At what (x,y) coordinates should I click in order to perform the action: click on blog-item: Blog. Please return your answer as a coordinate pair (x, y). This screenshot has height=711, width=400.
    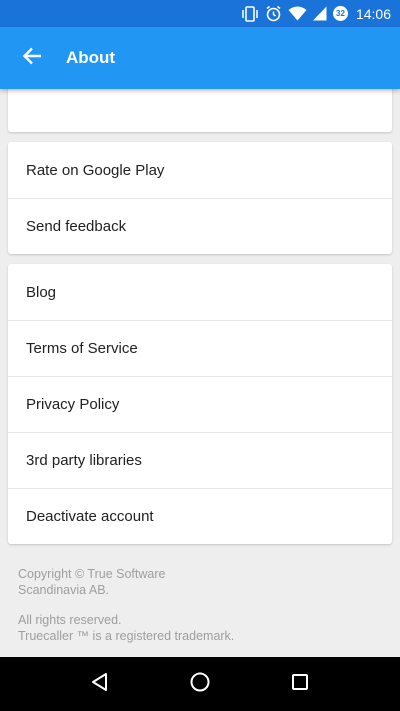
    Looking at the image, I should click on (200, 292).